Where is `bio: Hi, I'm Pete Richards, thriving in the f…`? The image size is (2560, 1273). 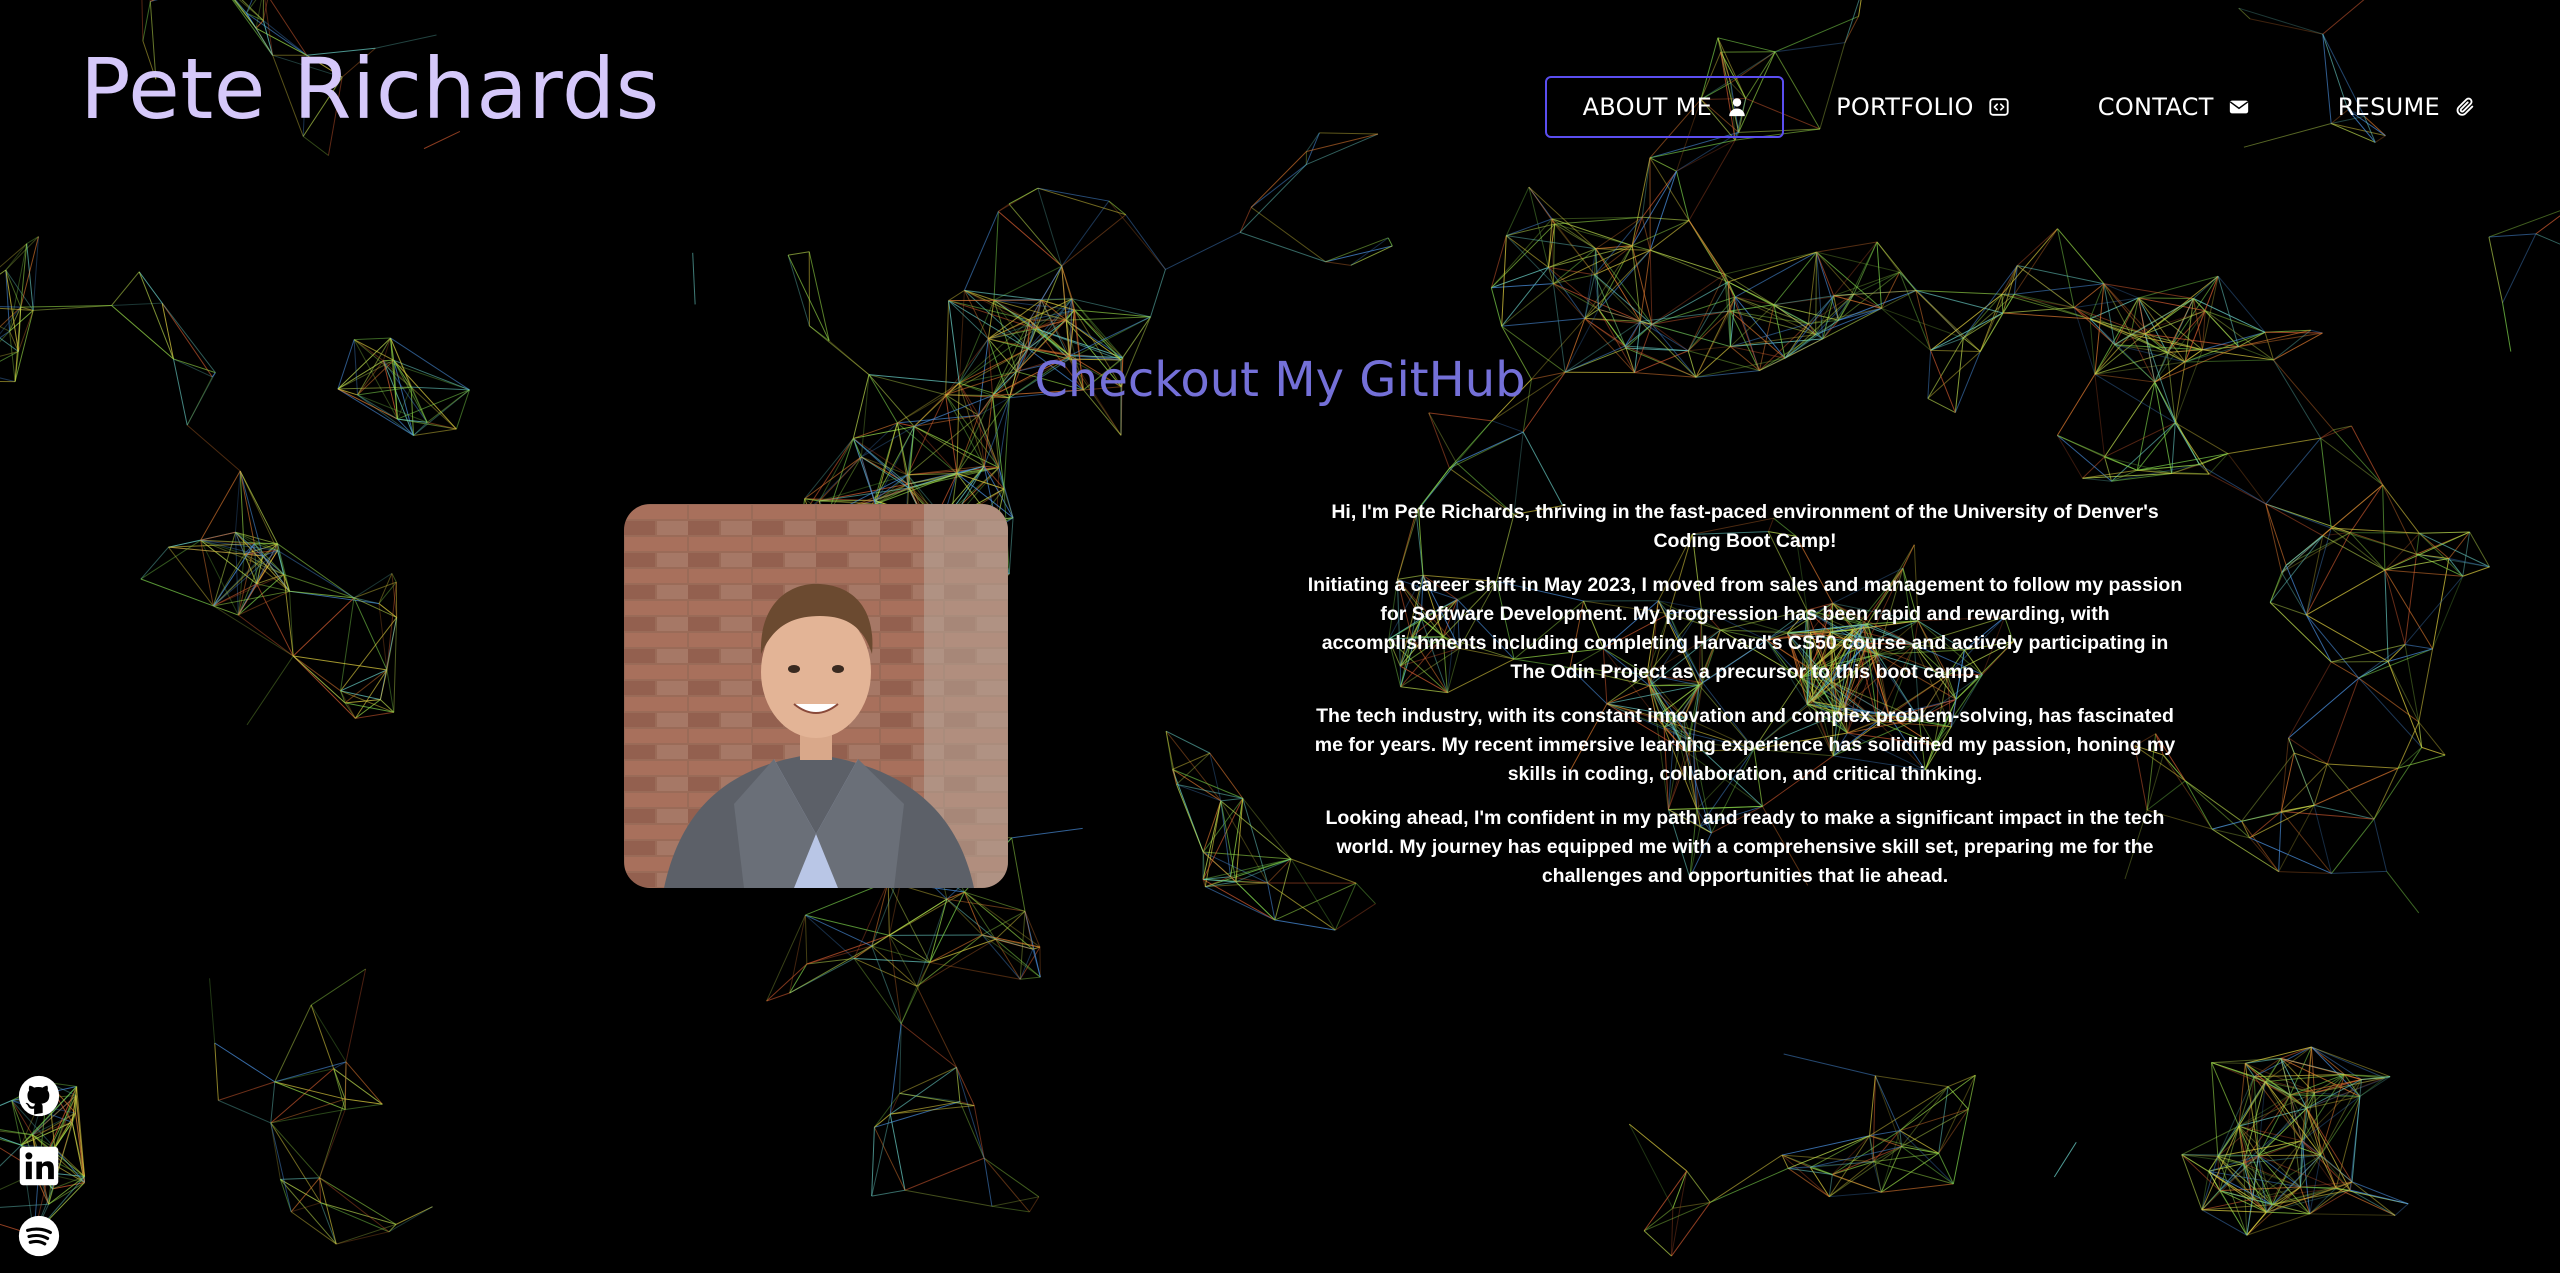
bio: Hi, I'm Pete Richards, thriving in the f… is located at coordinates (1745, 702).